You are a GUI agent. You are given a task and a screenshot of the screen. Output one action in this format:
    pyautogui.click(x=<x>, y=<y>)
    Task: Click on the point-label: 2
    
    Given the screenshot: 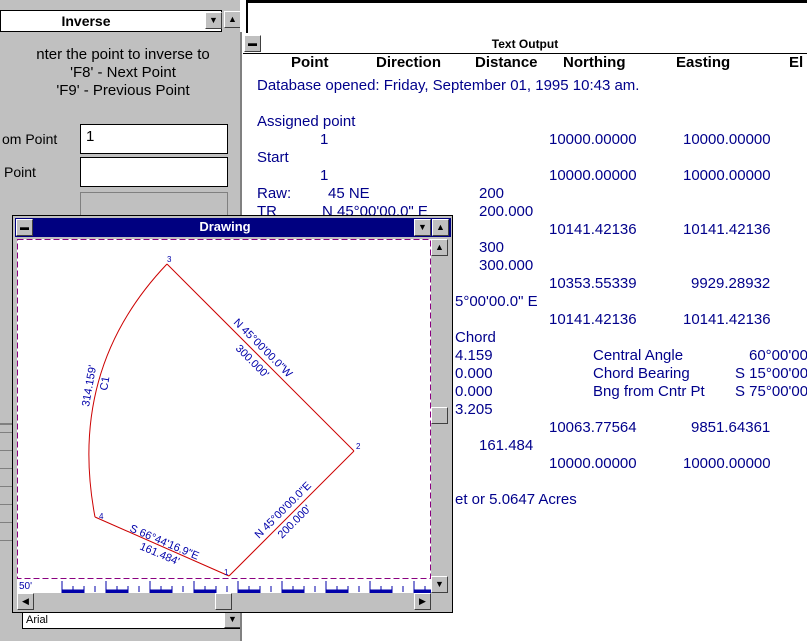 What is the action you would take?
    pyautogui.click(x=358, y=446)
    